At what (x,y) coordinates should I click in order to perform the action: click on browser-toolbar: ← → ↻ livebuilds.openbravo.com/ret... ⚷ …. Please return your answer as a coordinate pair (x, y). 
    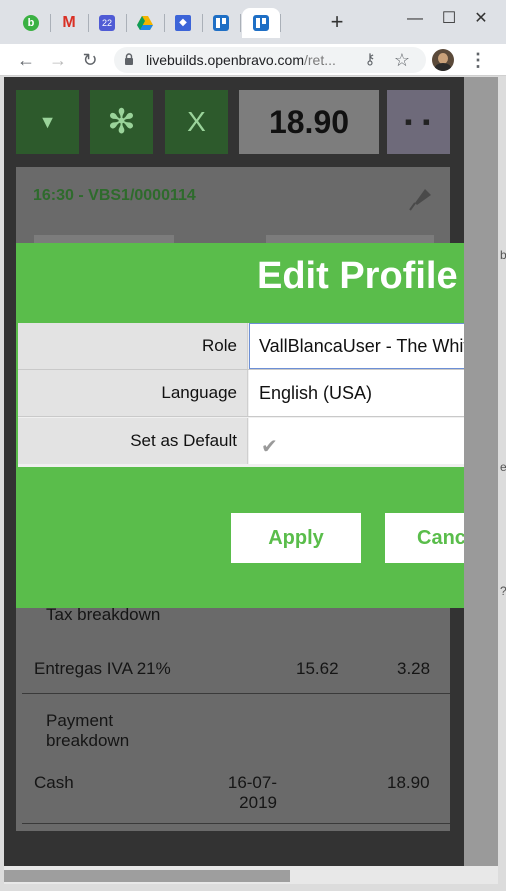
    Looking at the image, I should click on (253, 60).